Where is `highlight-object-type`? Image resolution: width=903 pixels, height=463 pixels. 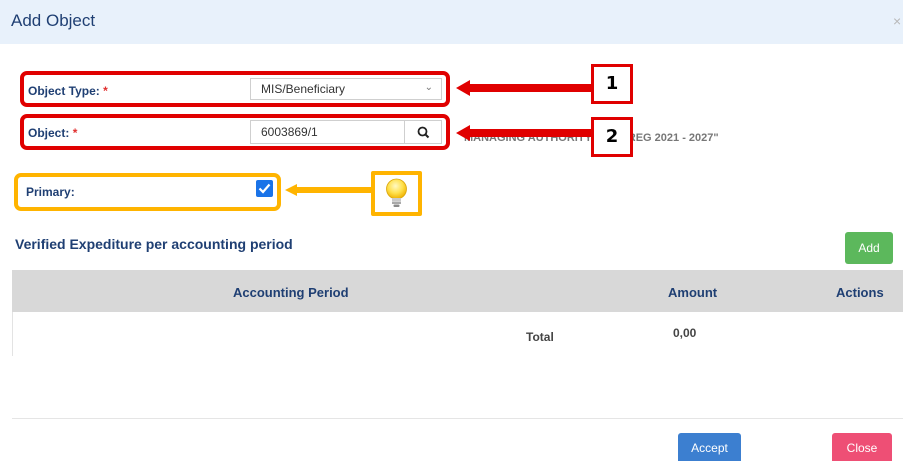 highlight-object-type is located at coordinates (235, 89).